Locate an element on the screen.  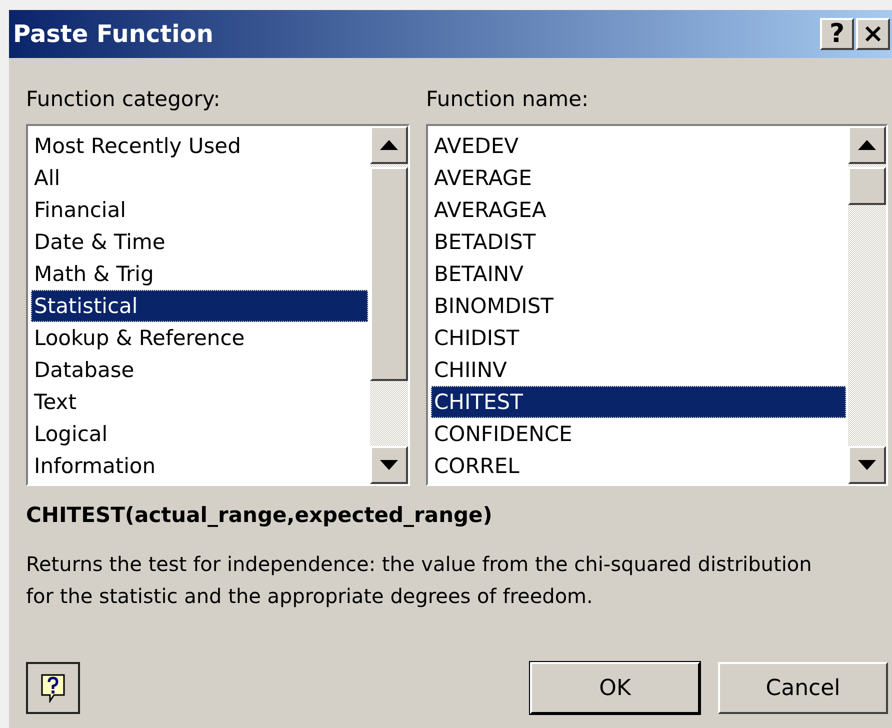
list-item: Logical is located at coordinates (199, 434).